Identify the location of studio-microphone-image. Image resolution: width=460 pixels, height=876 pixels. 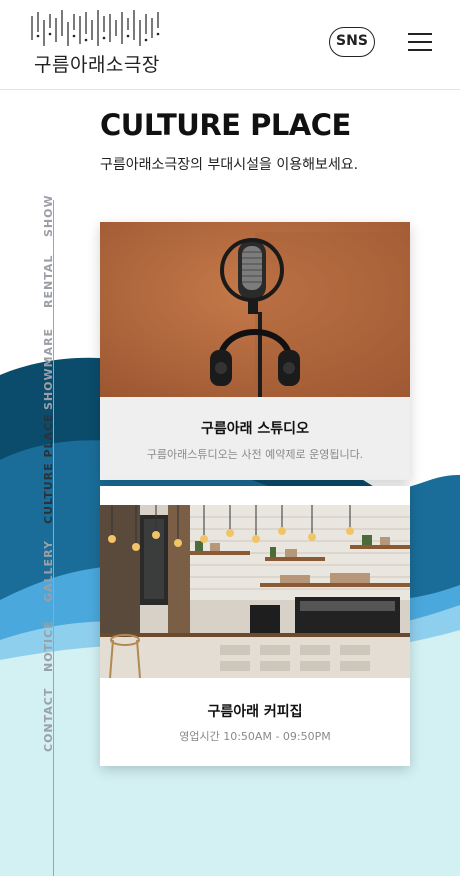
(255, 309).